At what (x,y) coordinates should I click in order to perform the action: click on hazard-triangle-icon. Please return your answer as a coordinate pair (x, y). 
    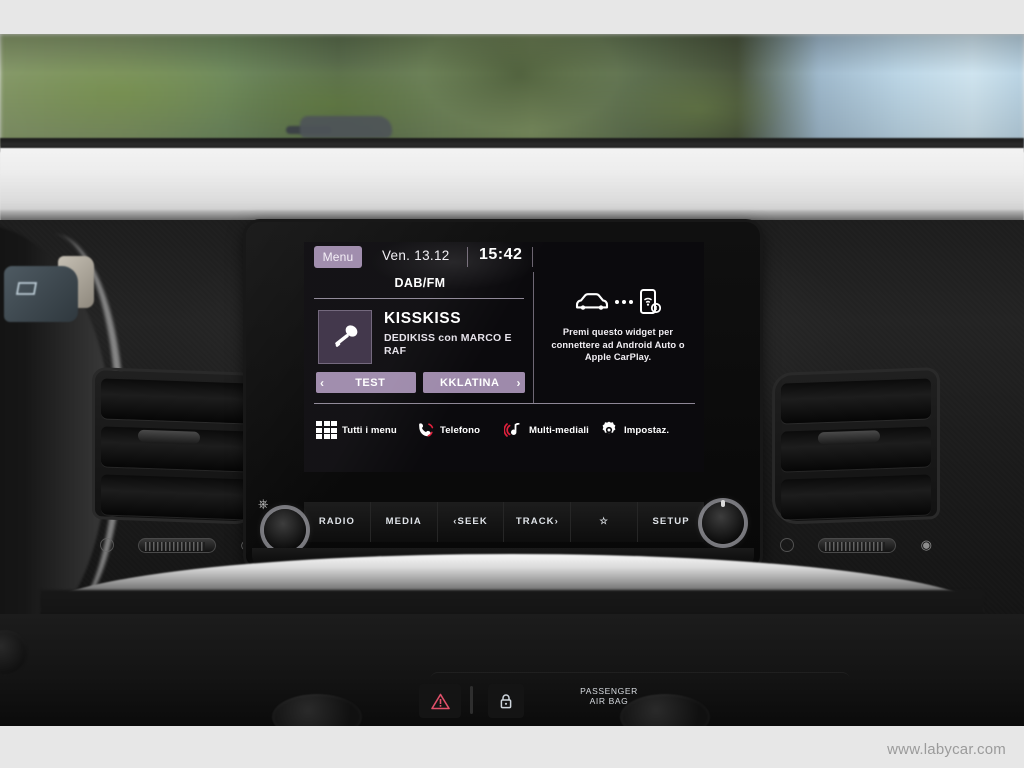
    Looking at the image, I should click on (440, 701).